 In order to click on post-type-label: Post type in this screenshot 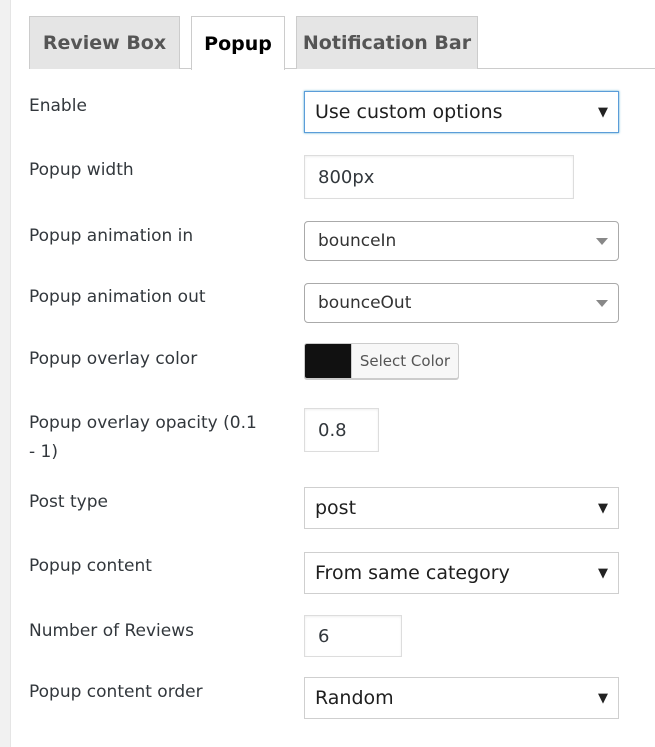, I will do `click(68, 502)`.